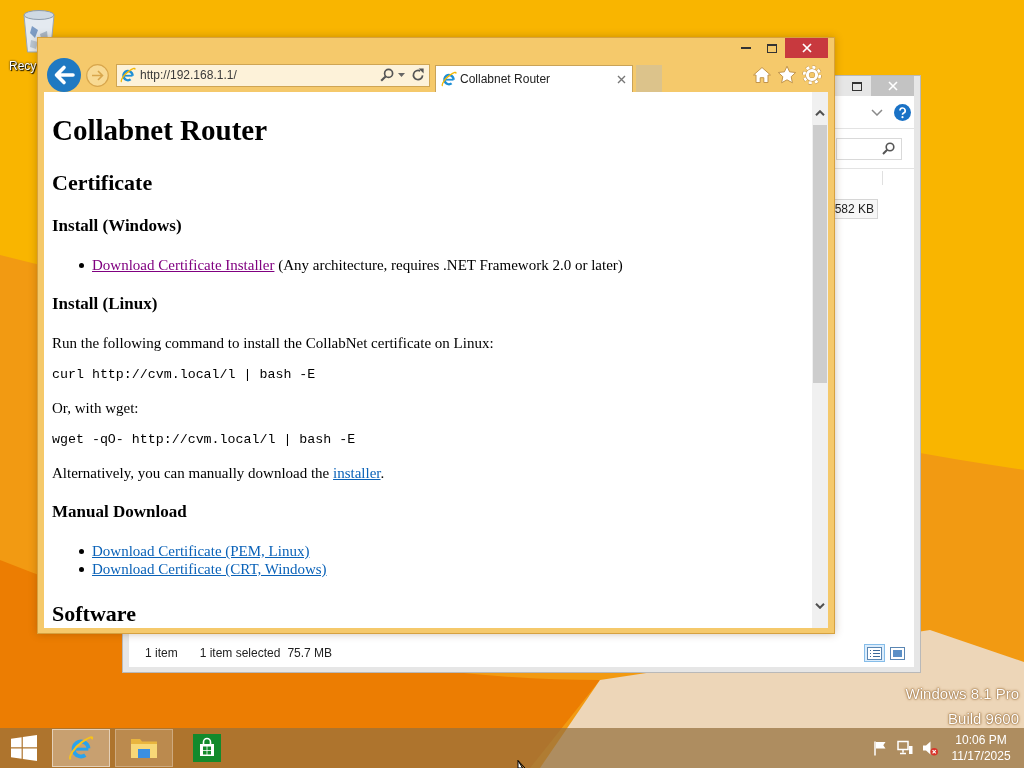  I want to click on page-title: Collabnet Router, so click(160, 130).